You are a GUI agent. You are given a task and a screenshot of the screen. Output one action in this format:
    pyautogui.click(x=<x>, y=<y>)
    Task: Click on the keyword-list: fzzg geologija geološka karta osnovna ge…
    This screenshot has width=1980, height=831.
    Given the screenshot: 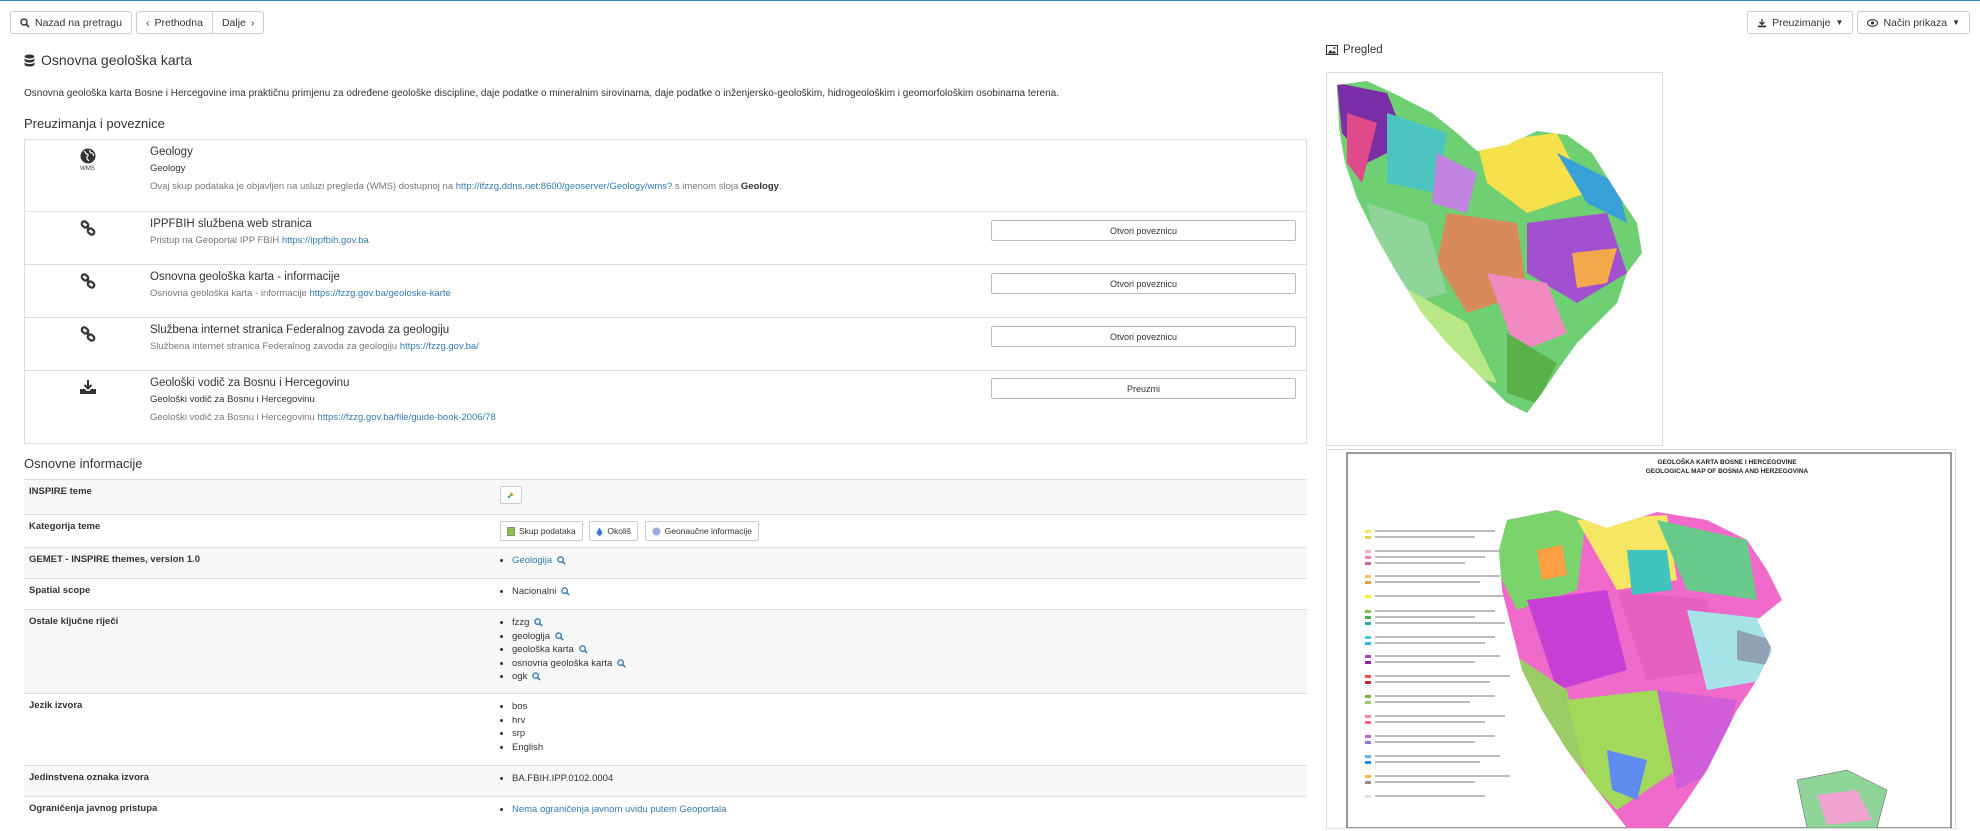 What is the action you would take?
    pyautogui.click(x=901, y=650)
    